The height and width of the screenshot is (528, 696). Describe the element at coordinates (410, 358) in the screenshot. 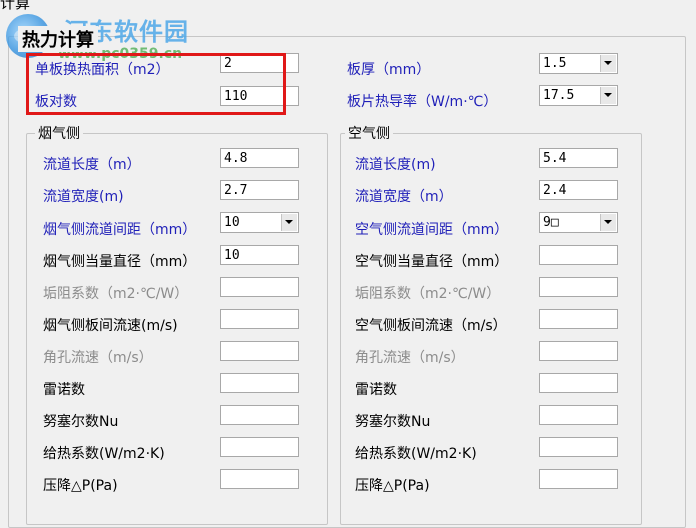

I see `air-port-velocity-label: 角孔流速（m/s）` at that location.